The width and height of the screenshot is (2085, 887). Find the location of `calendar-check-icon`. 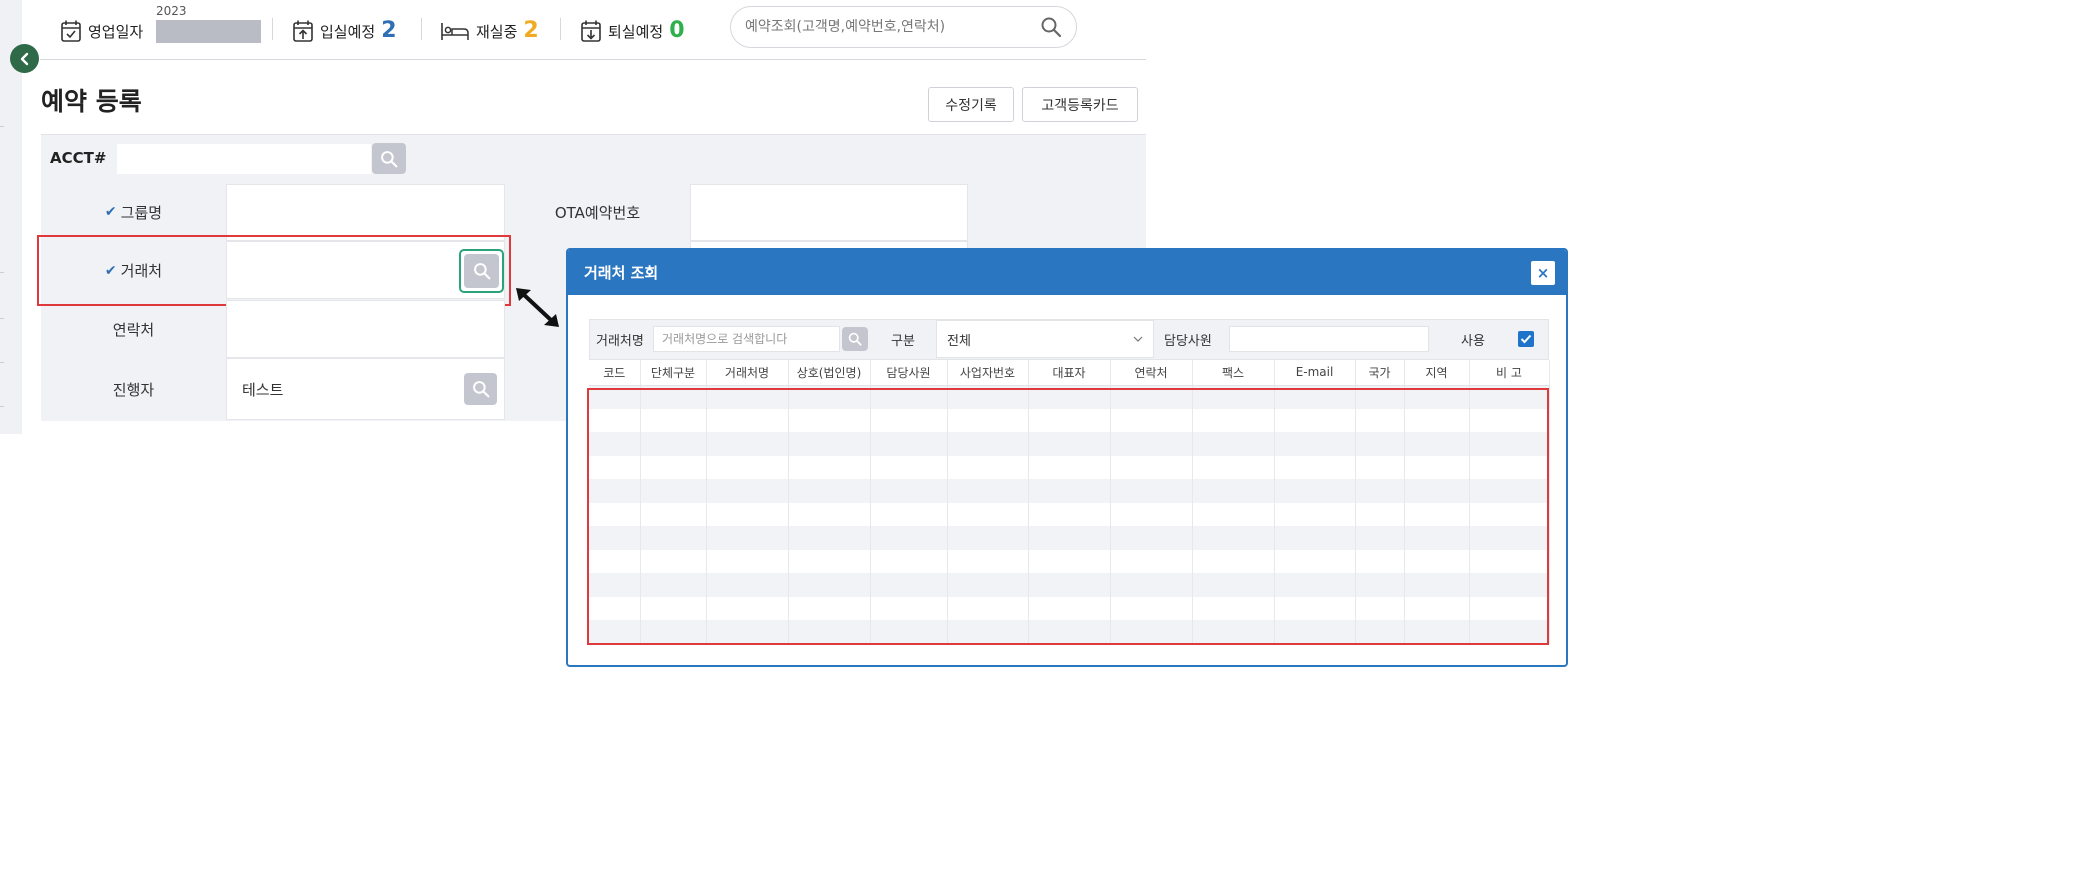

calendar-check-icon is located at coordinates (71, 31).